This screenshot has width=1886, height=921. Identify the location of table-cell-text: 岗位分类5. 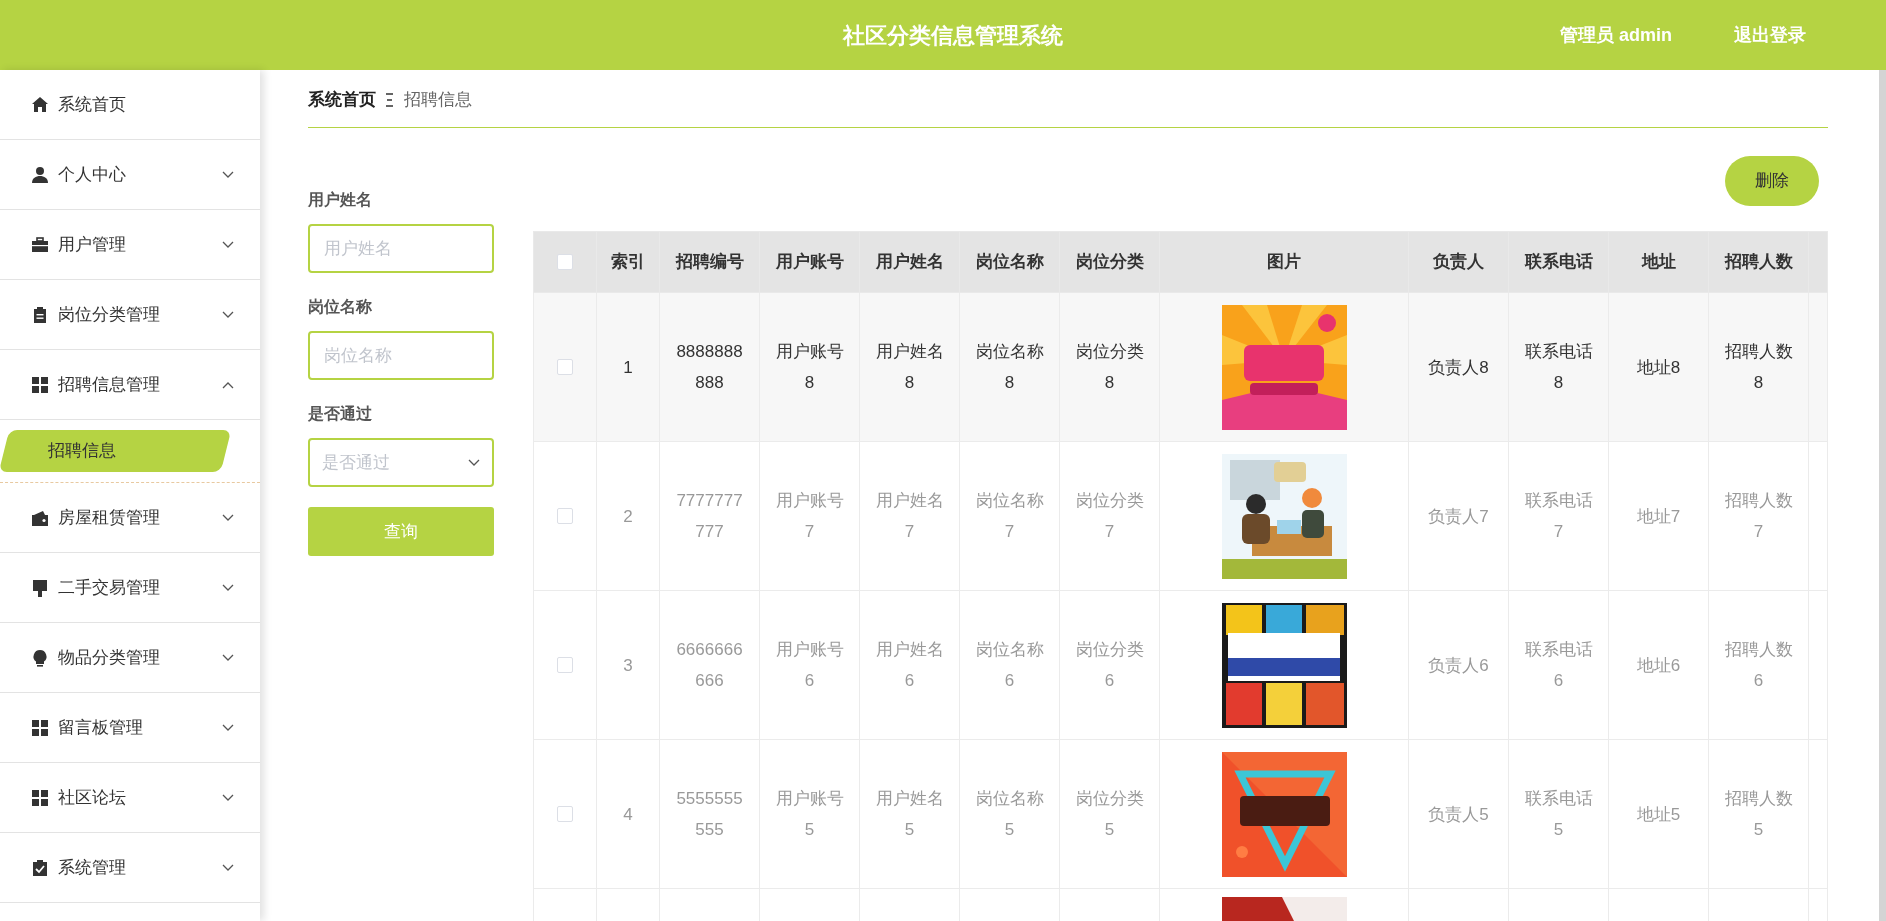
(1109, 814).